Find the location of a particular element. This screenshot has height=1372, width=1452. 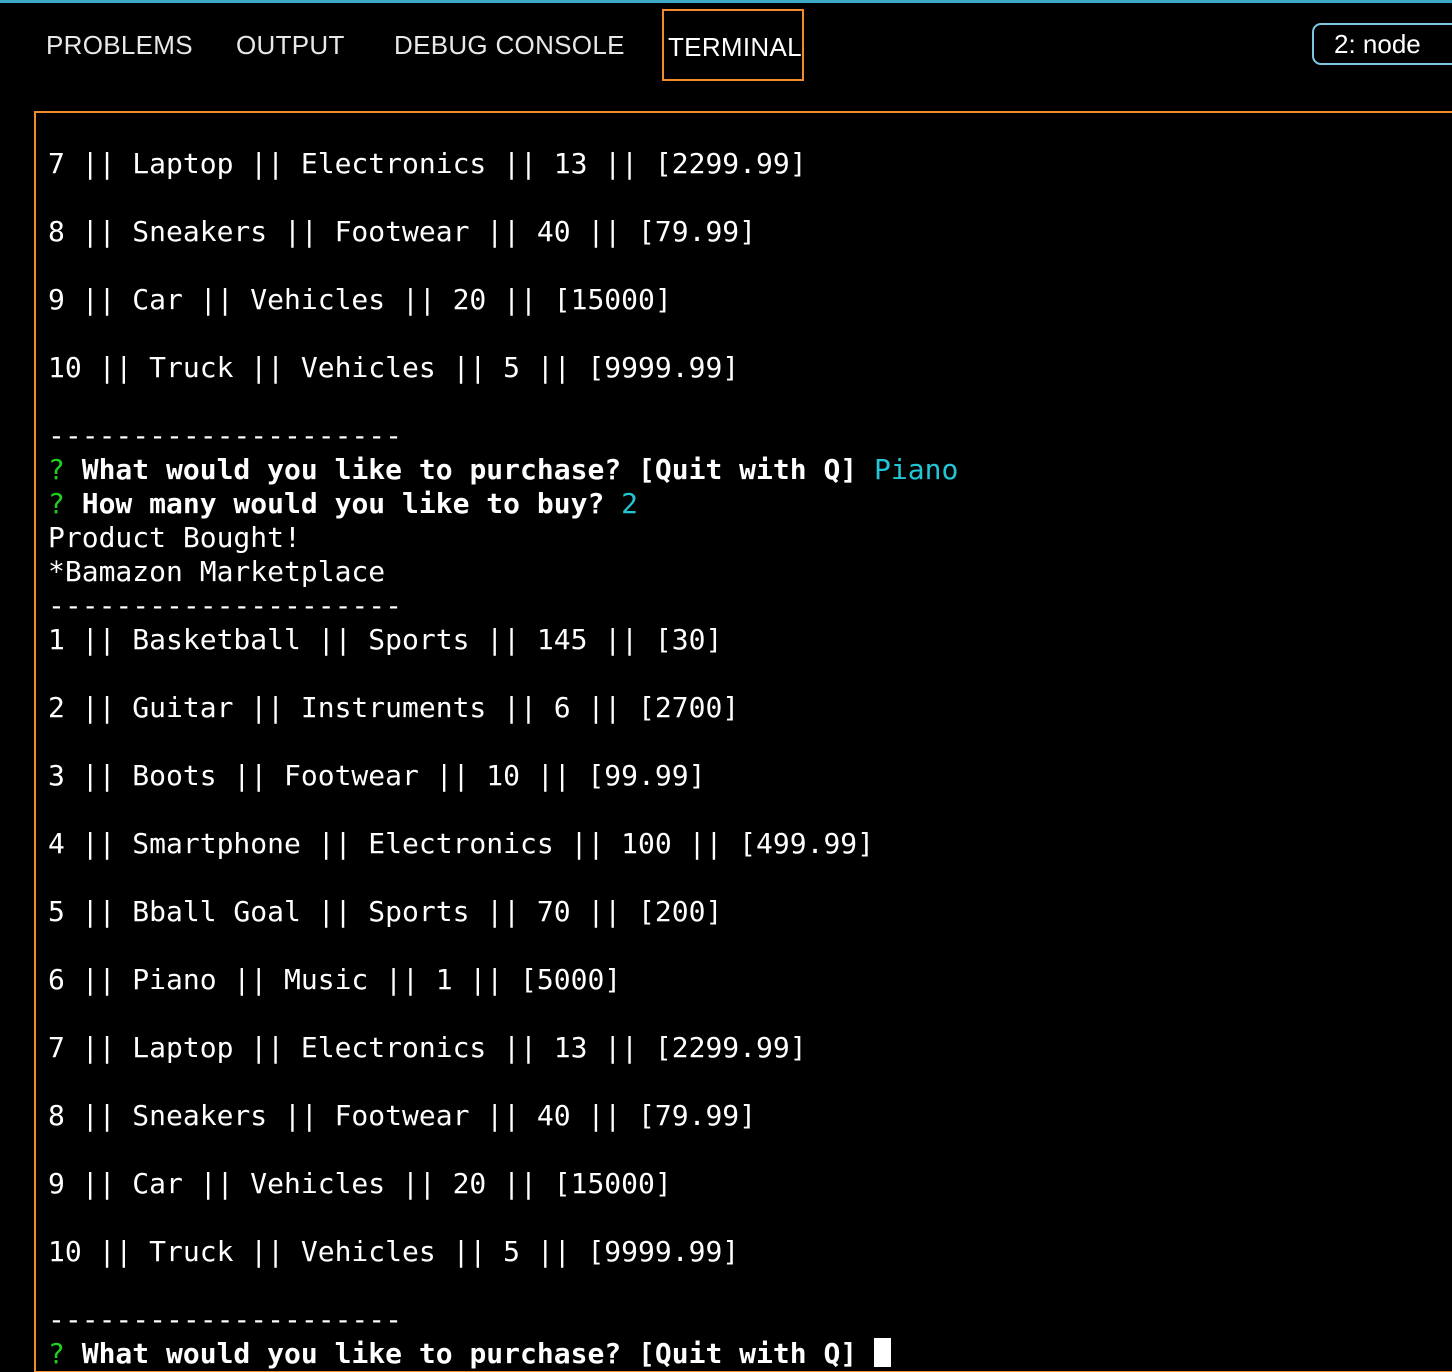

tab-terminal: TERMINAL is located at coordinates (733, 45).